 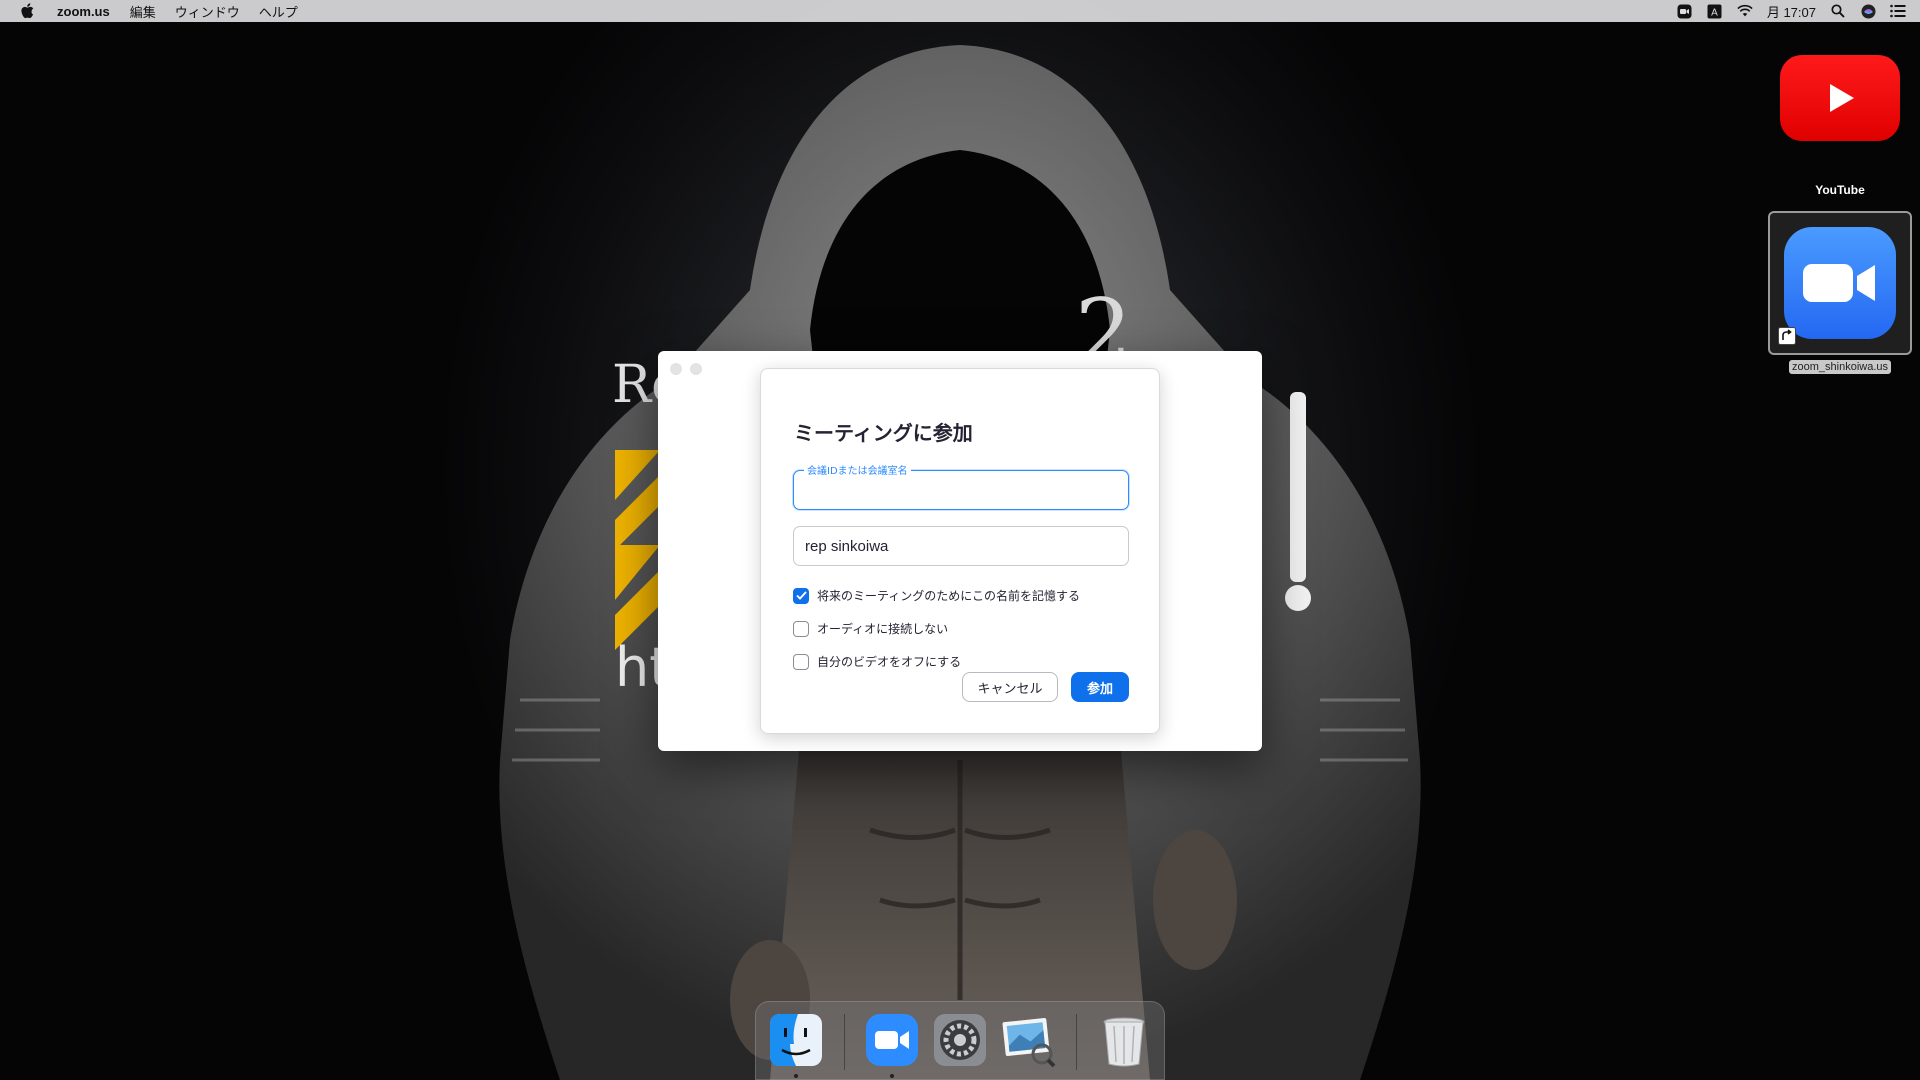 What do you see at coordinates (883, 433) in the screenshot?
I see `dialog-title: ミーティングに参加` at bounding box center [883, 433].